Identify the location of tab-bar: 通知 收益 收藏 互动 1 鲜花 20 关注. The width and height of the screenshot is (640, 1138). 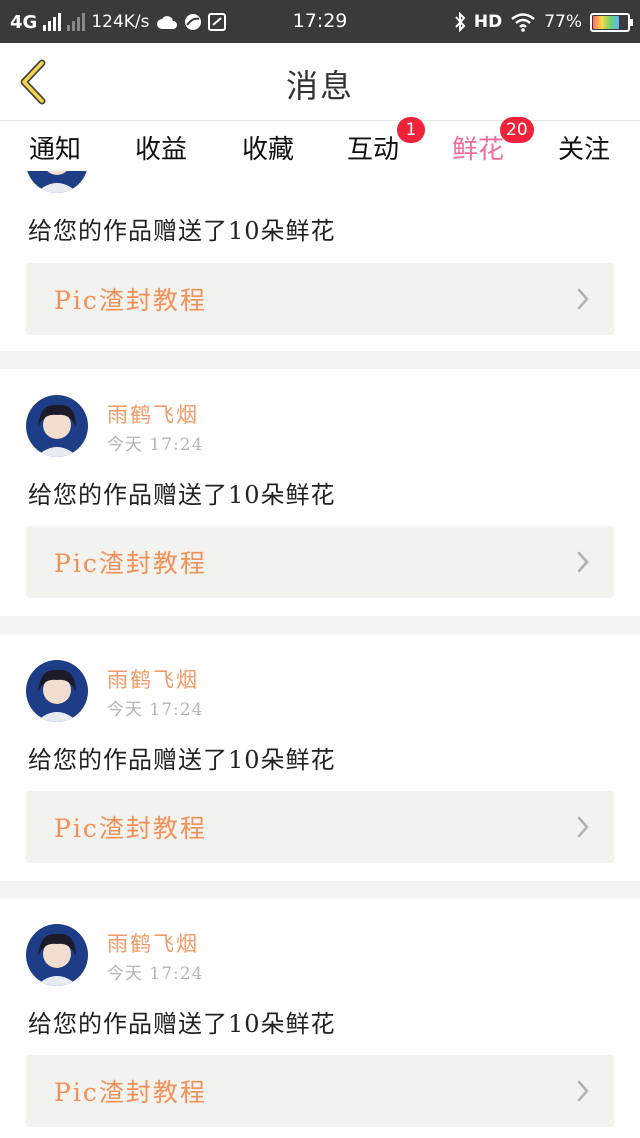
(320, 144).